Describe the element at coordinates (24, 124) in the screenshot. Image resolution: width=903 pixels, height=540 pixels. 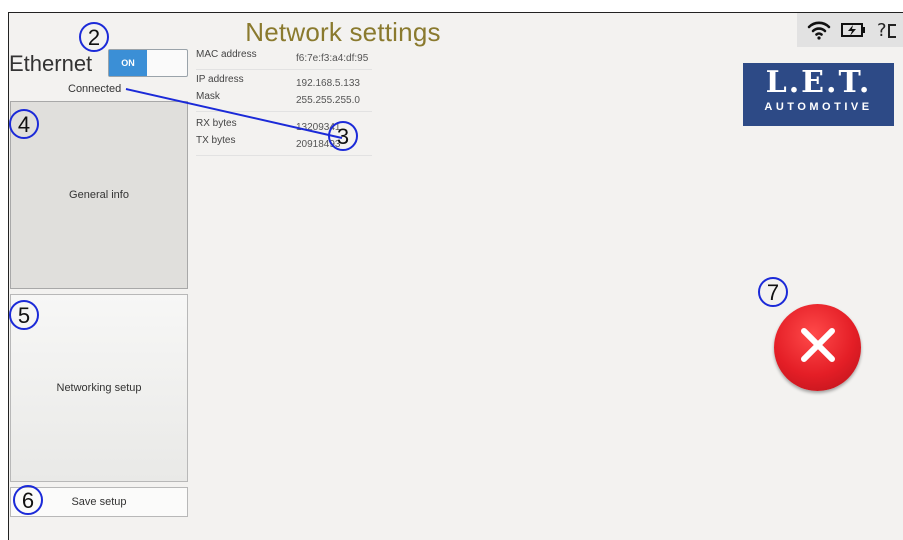
I see `annotation-badge-4: 4` at that location.